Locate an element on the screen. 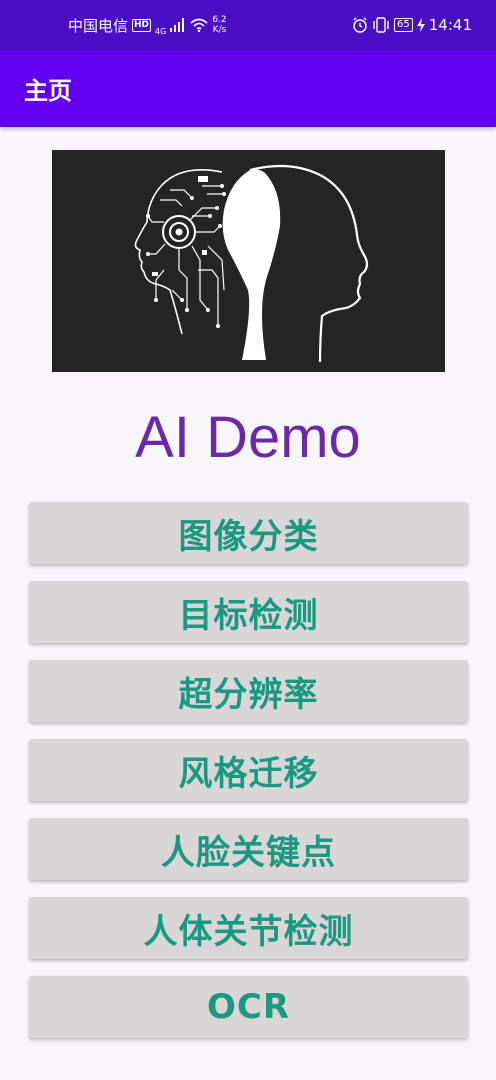 The width and height of the screenshot is (496, 1080). object-detection-button: 目标检测 is located at coordinates (248, 612).